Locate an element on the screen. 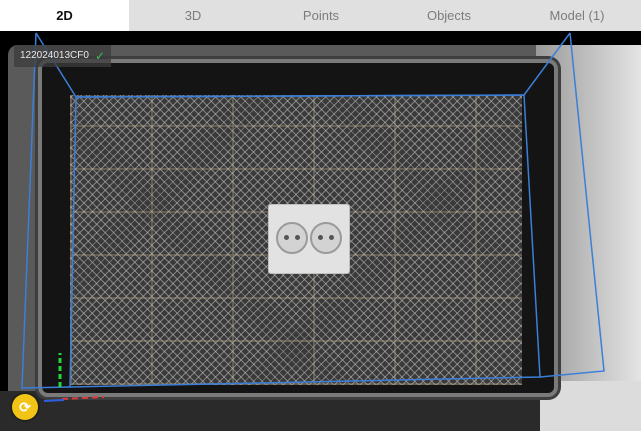 This screenshot has width=641, height=431. camera-switch-icon: ⟳ is located at coordinates (25, 406).